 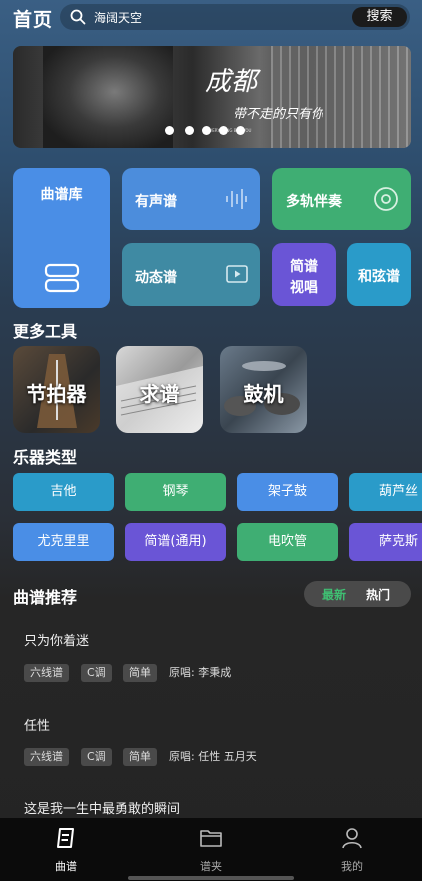 What do you see at coordinates (191, 199) in the screenshot?
I see `audio-score-card: 有声谱` at bounding box center [191, 199].